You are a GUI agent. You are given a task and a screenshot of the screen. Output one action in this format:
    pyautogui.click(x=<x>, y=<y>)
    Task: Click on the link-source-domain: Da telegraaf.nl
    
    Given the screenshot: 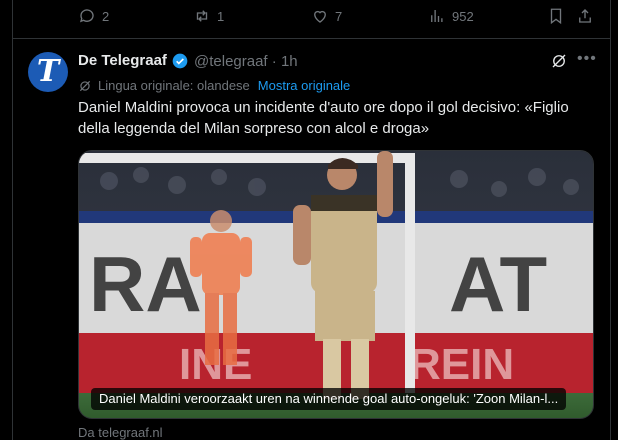 What is the action you would take?
    pyautogui.click(x=120, y=432)
    